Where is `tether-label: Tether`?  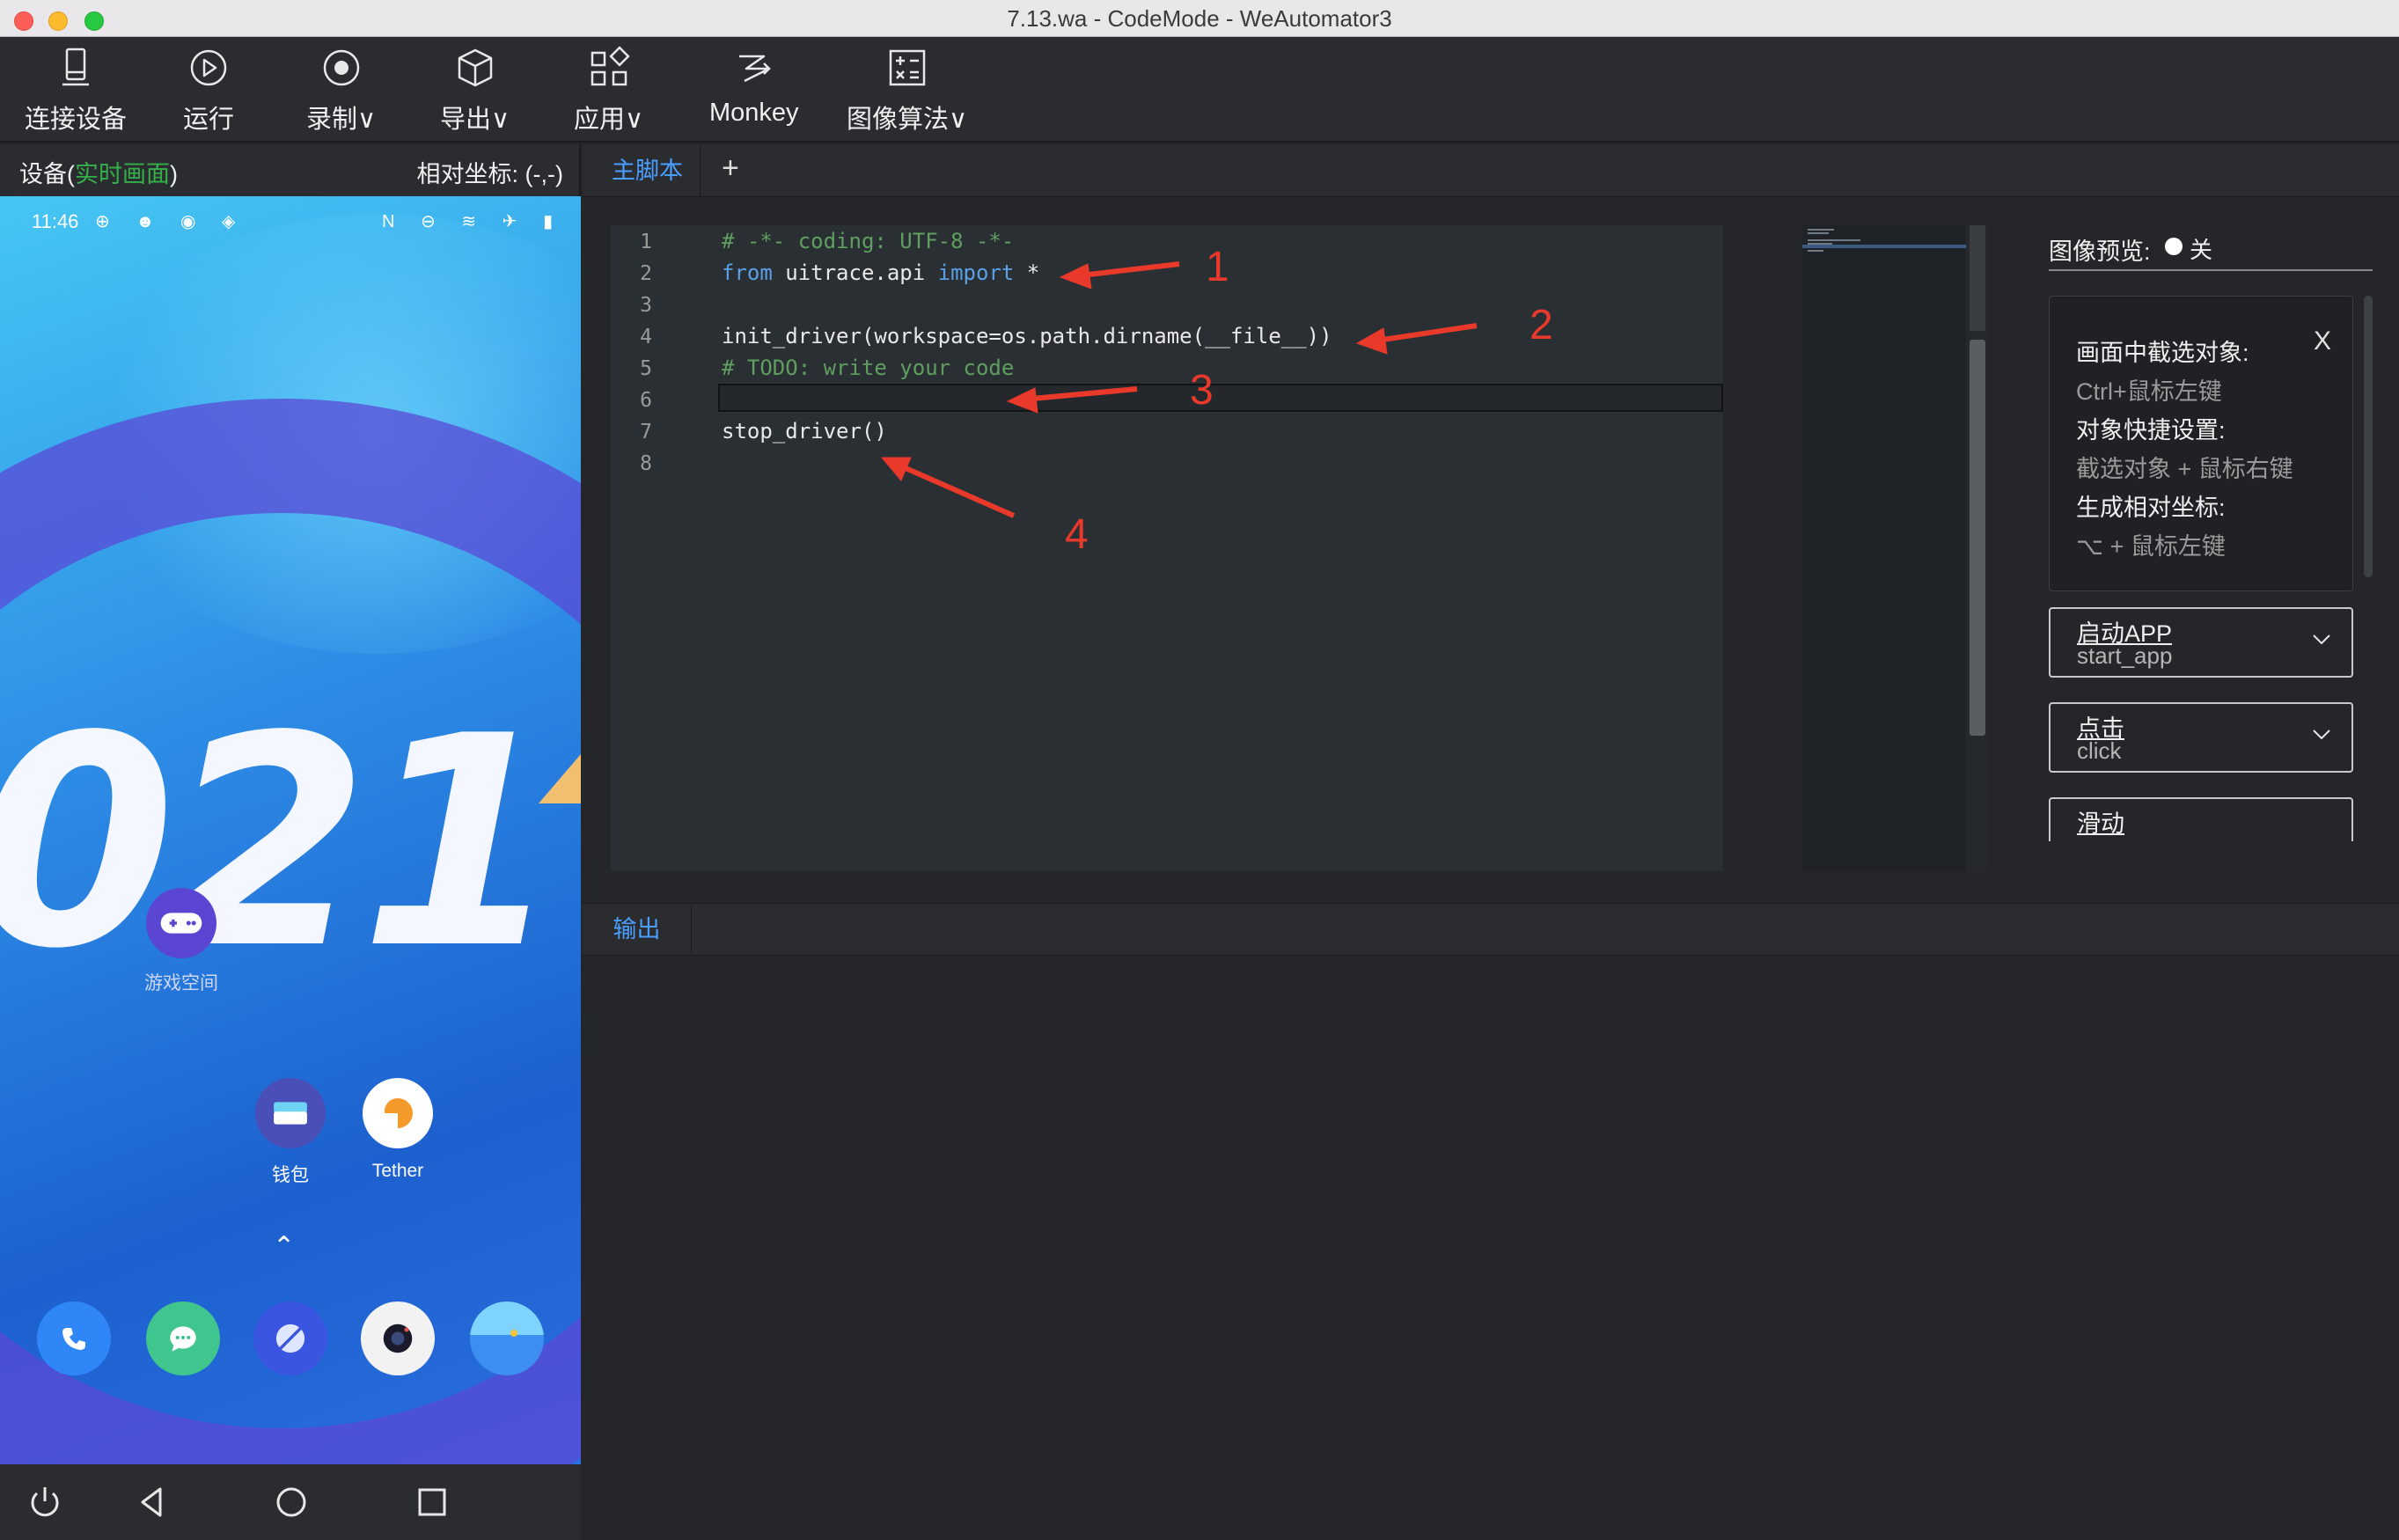 tether-label: Tether is located at coordinates (398, 1171).